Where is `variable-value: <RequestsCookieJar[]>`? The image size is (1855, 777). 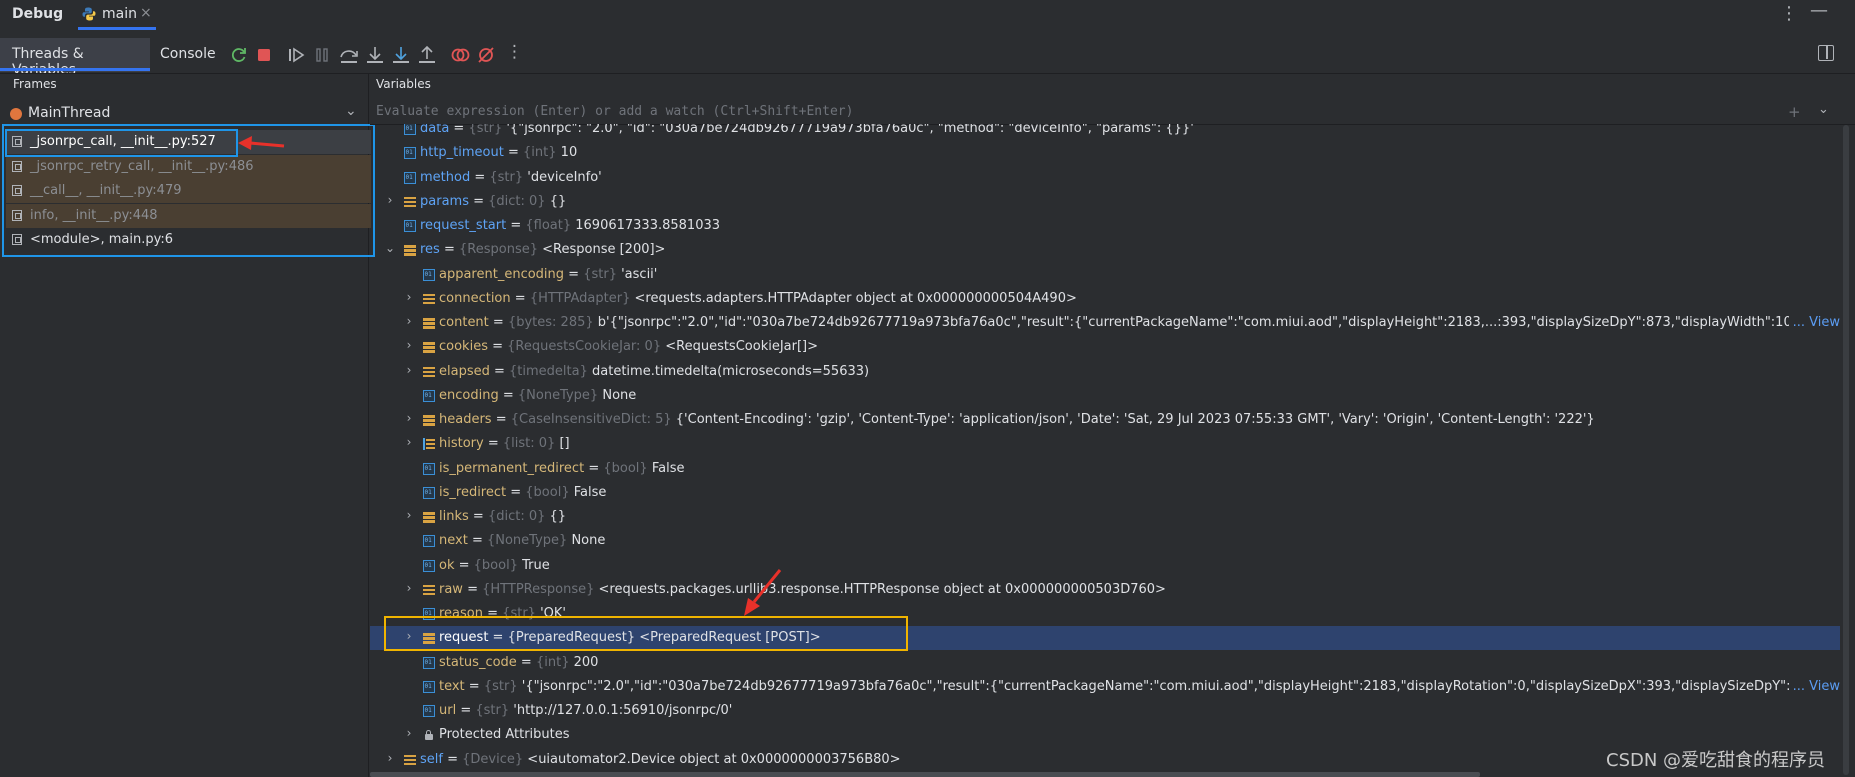
variable-value: <RequestsCookieJar[]> is located at coordinates (742, 347).